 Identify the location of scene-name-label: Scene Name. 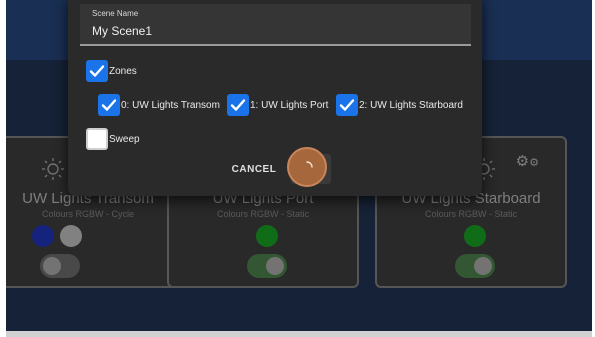
(115, 13).